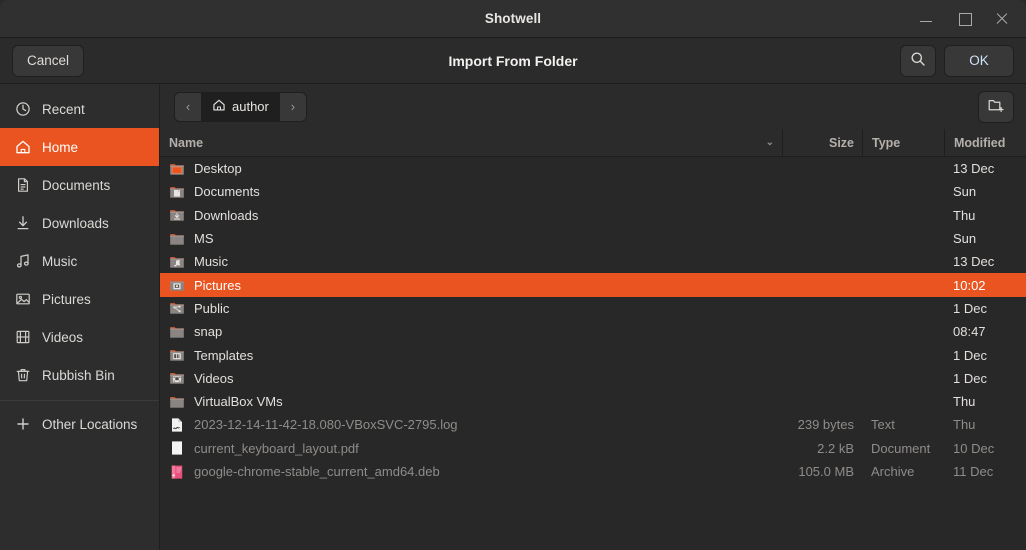 The height and width of the screenshot is (550, 1026). What do you see at coordinates (974, 448) in the screenshot?
I see `file-modified: 10 Dec` at bounding box center [974, 448].